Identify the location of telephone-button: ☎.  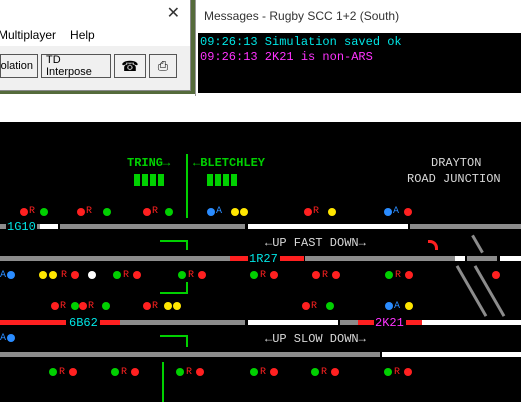
(130, 66).